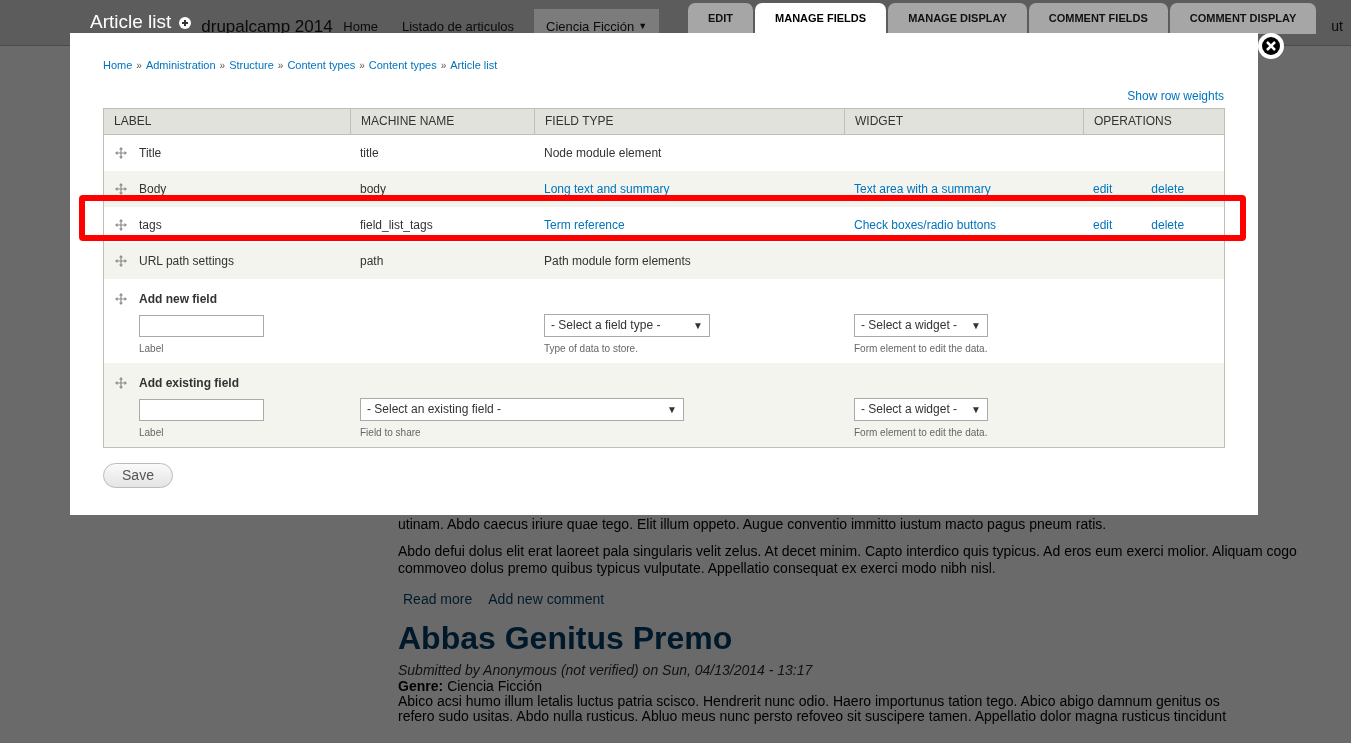  I want to click on table-cell: Path module form elements, so click(617, 260).